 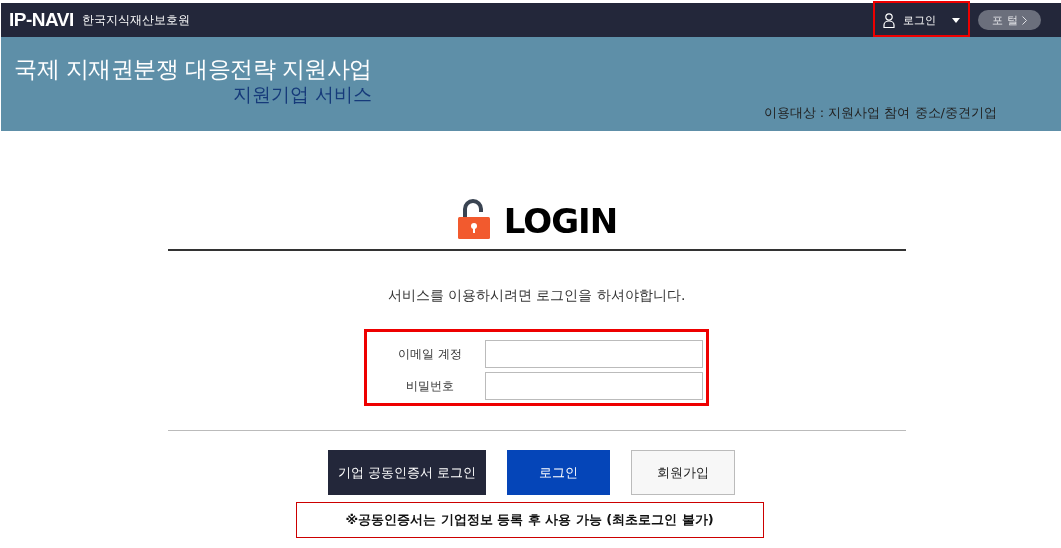 I want to click on banner-subtitle: 지원기업 서비스, so click(x=302, y=94).